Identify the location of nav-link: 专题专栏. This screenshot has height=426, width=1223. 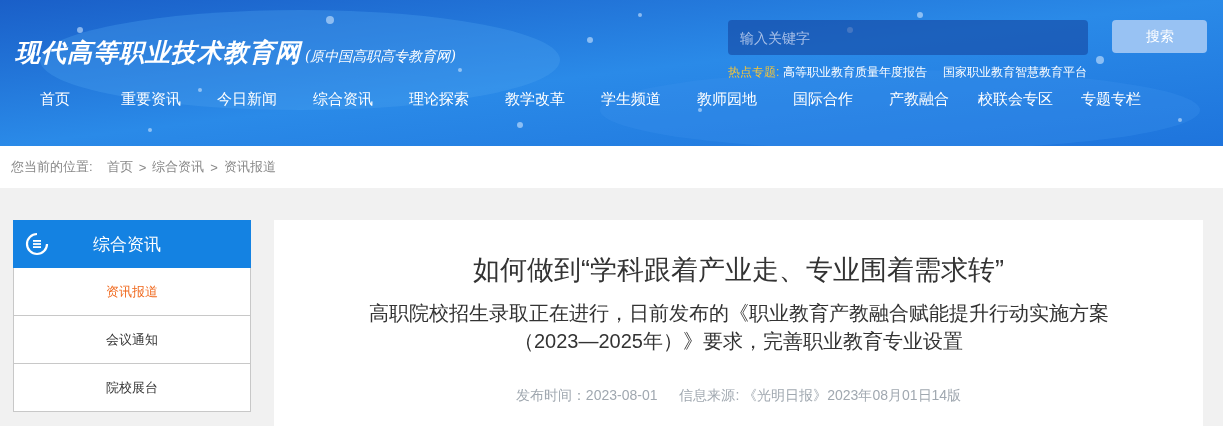
(1111, 99).